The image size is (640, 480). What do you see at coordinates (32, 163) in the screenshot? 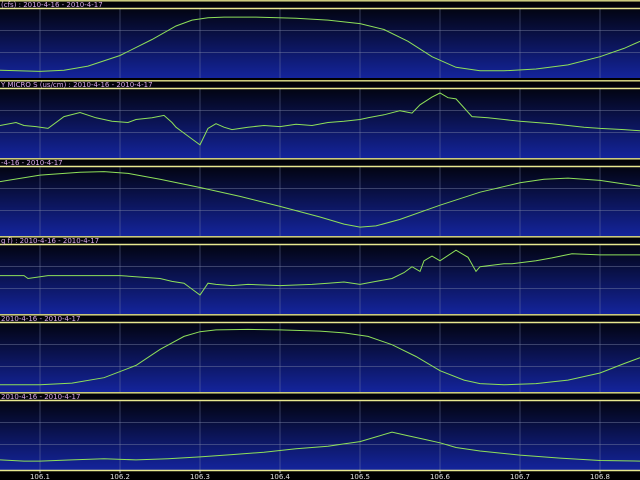
I see `panel-title: -4-16 - 2010-4-17` at bounding box center [32, 163].